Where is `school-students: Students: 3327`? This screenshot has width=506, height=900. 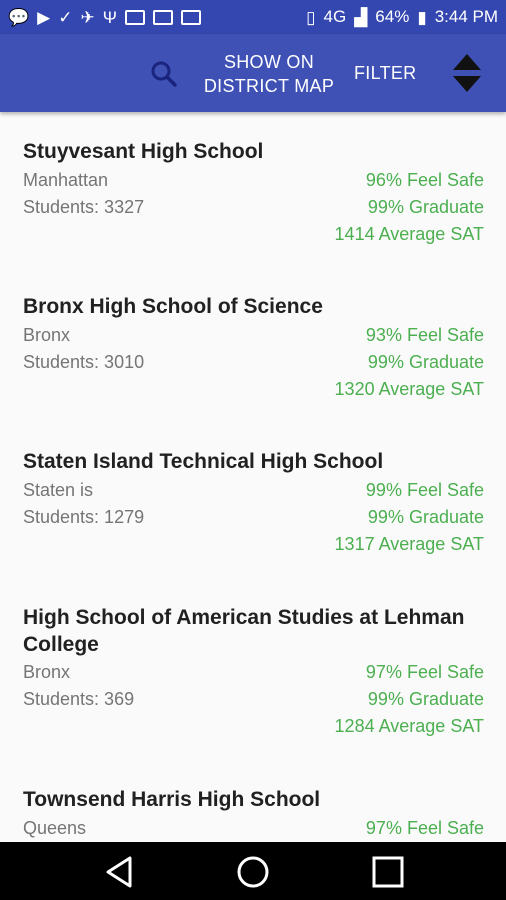
school-students: Students: 3327 is located at coordinates (84, 207).